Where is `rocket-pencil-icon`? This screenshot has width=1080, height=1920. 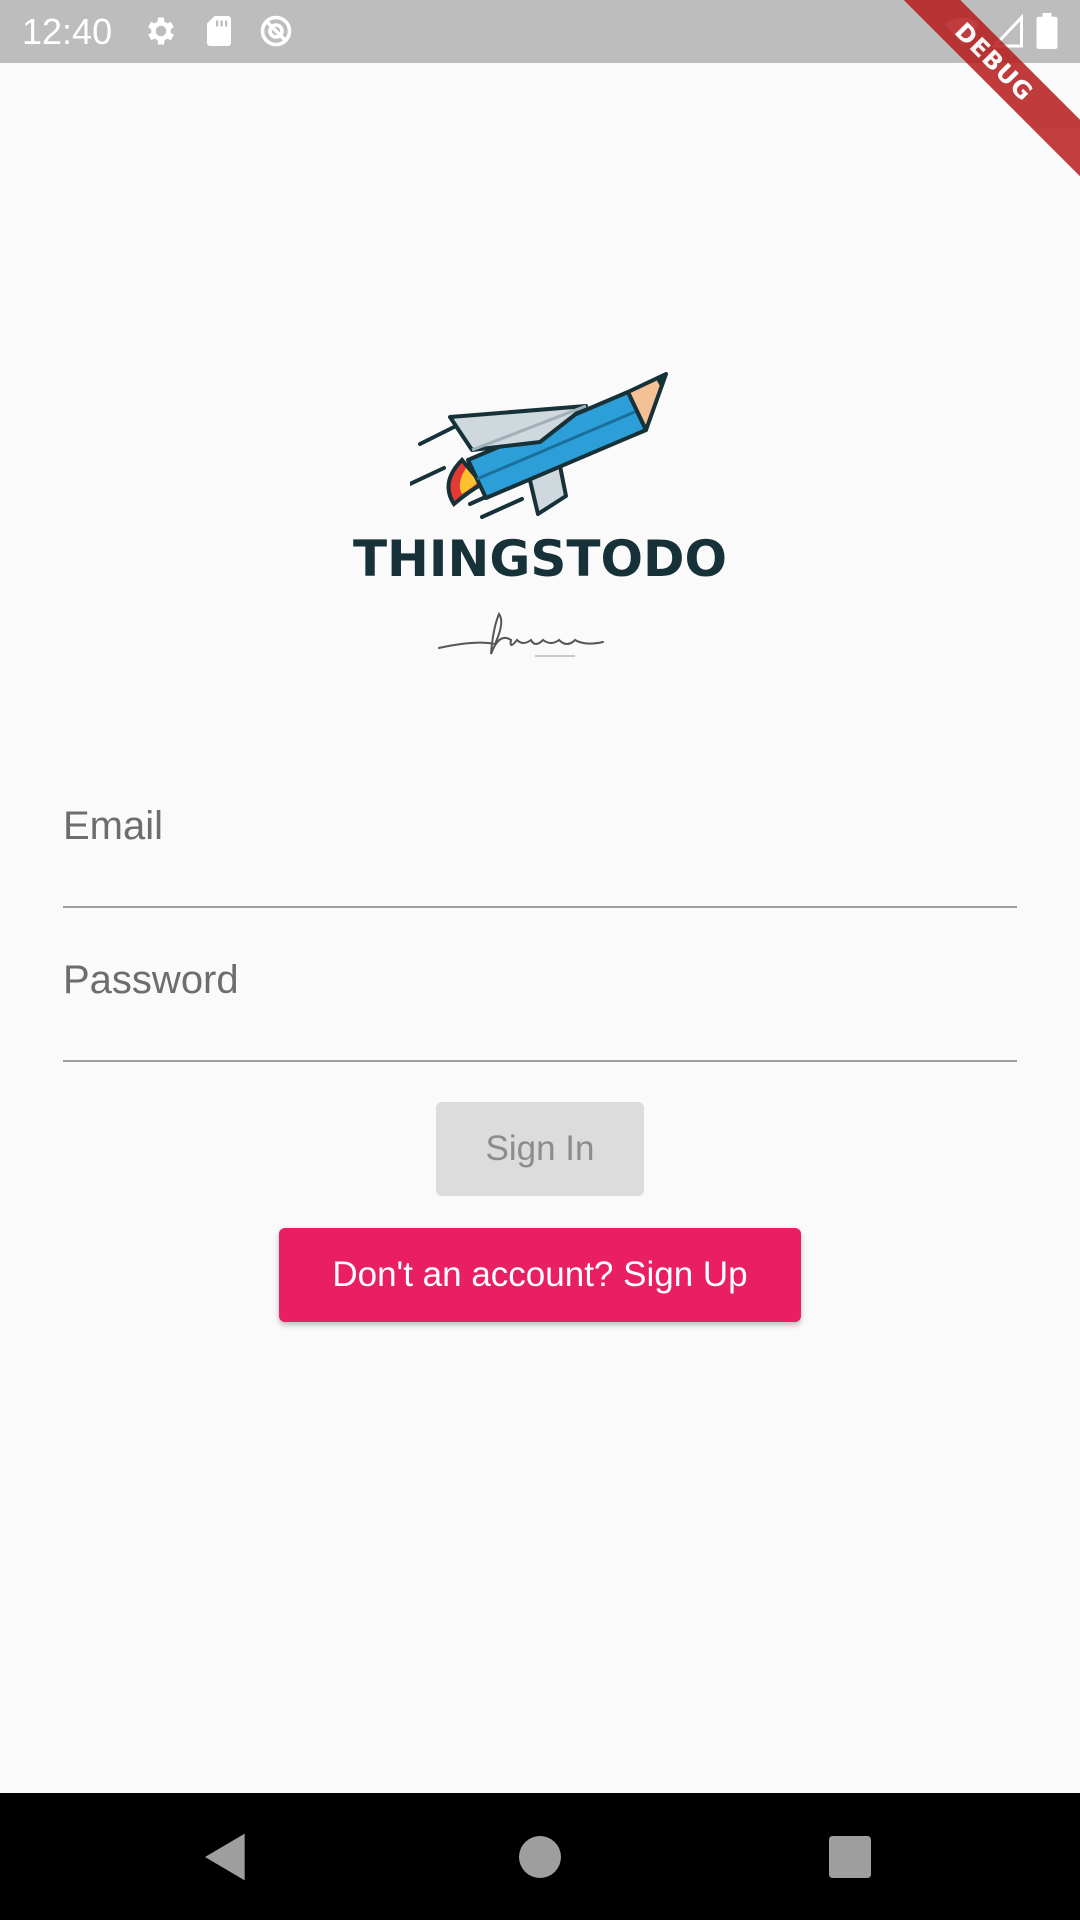 rocket-pencil-icon is located at coordinates (545, 447).